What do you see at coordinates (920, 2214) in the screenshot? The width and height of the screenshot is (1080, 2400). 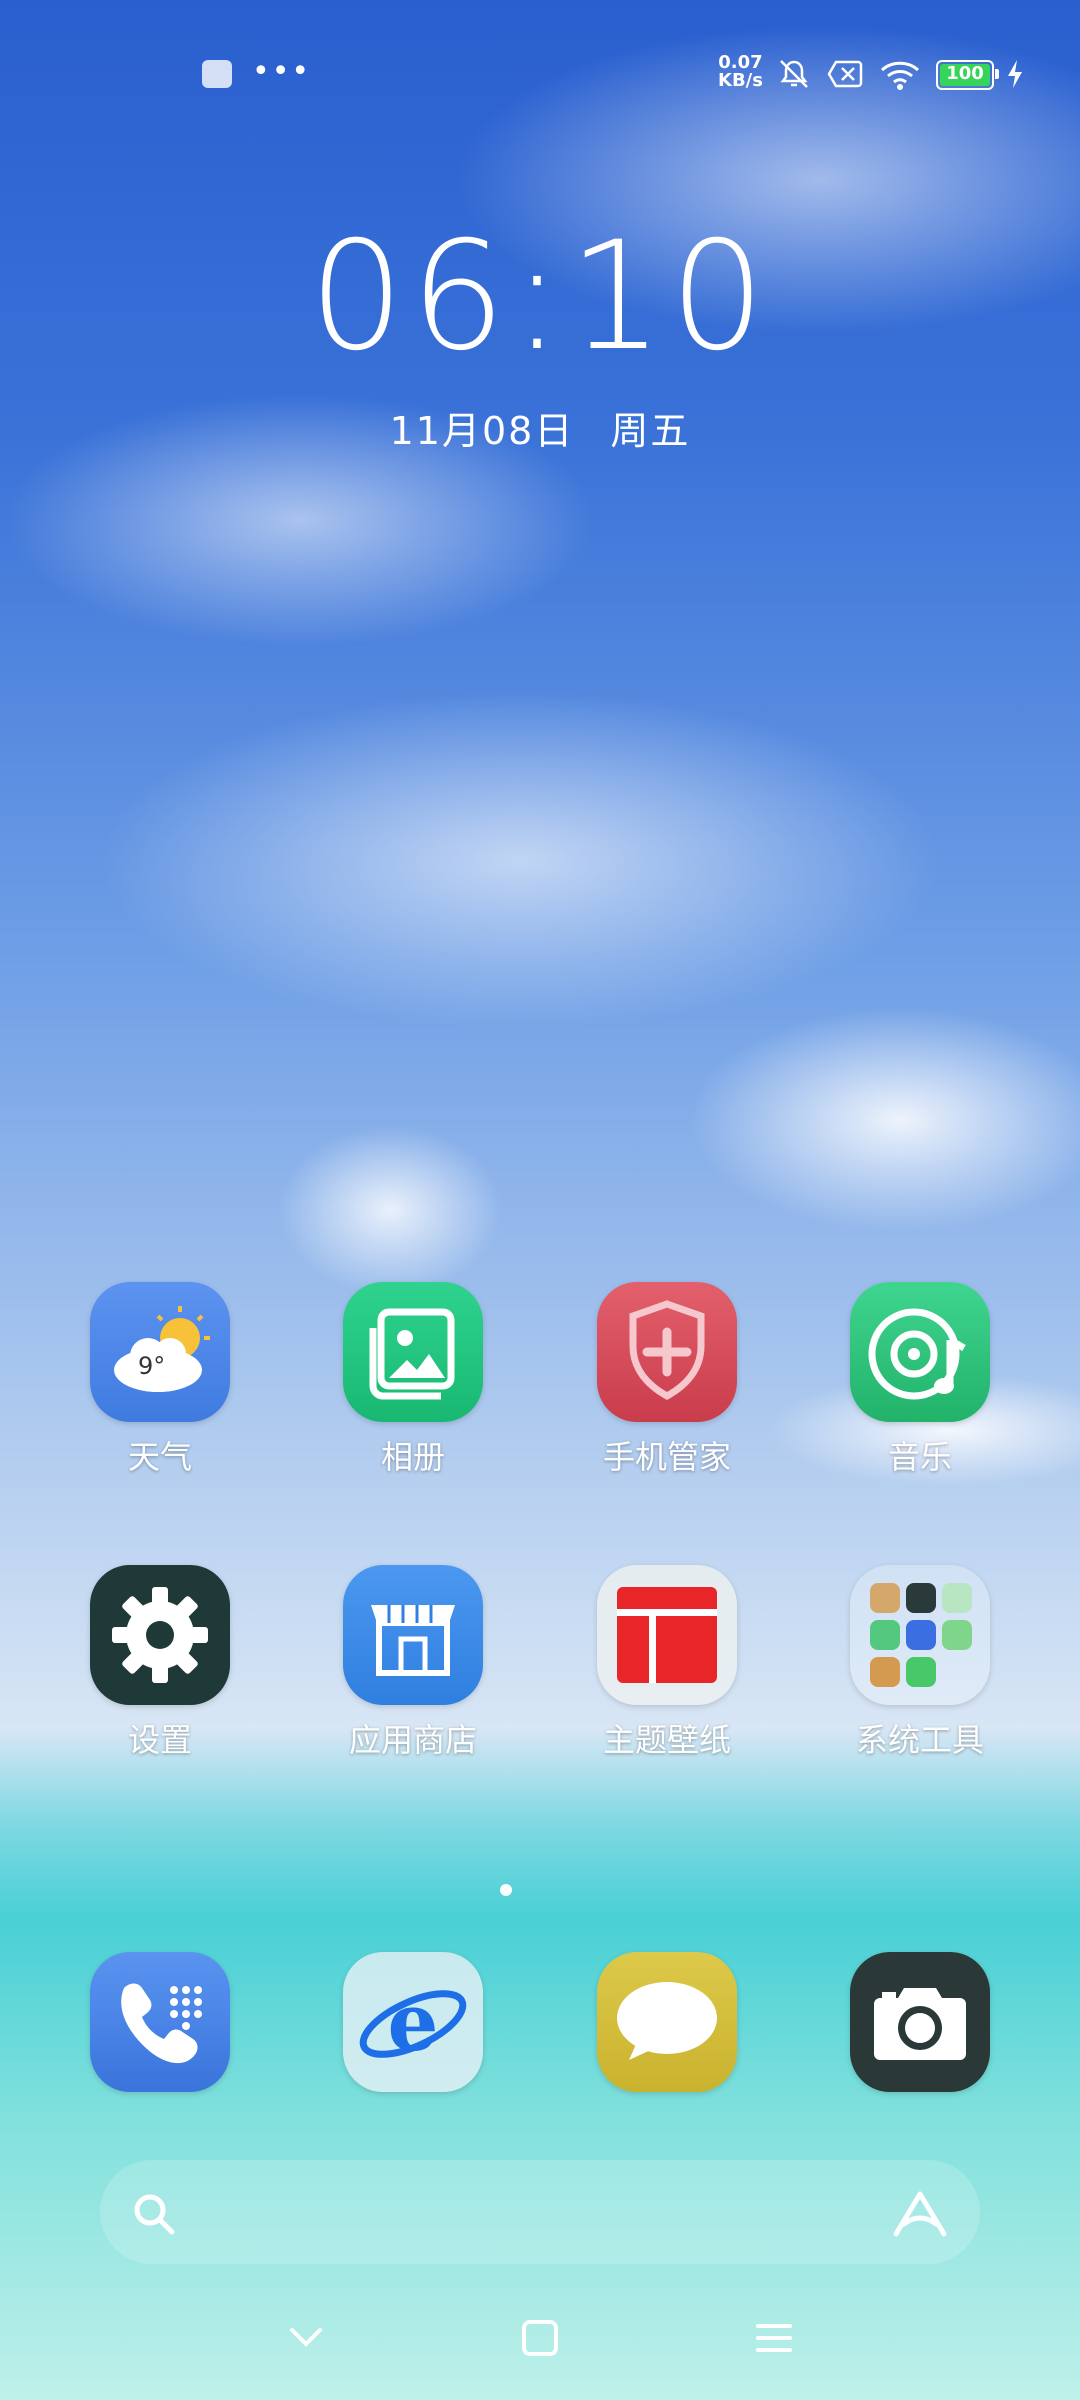 I see `assistant-icon` at bounding box center [920, 2214].